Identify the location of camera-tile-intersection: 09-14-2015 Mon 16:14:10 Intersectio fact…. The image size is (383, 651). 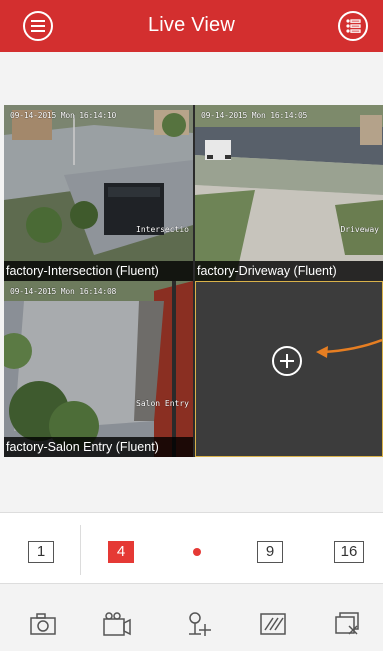
(98, 193).